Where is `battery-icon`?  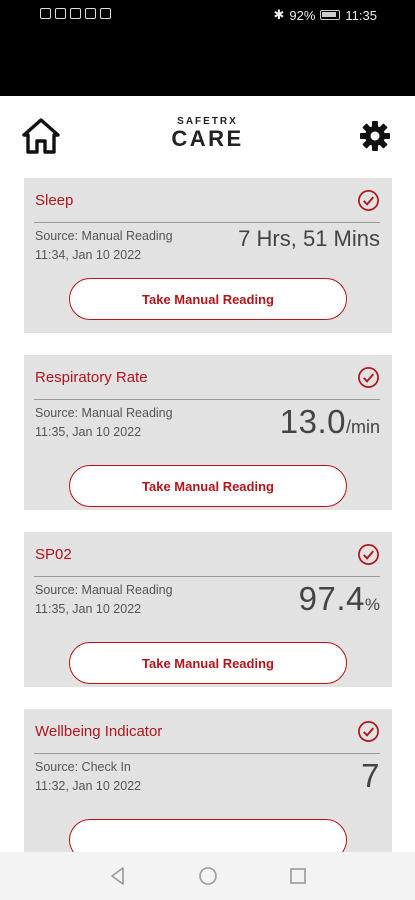 battery-icon is located at coordinates (330, 15).